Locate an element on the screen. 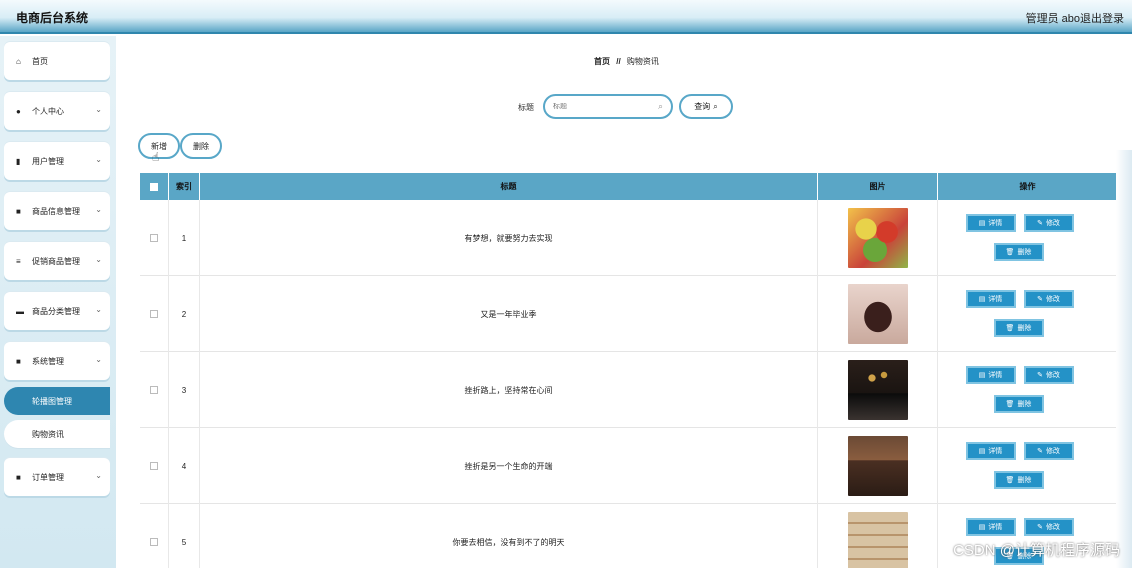  query-button: 查询 ⌕ is located at coordinates (706, 106).